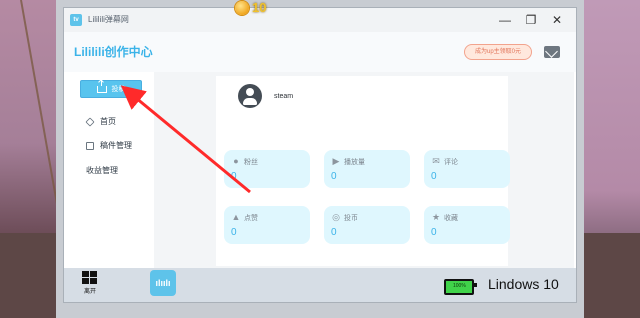  I want to click on start-button: 离开, so click(90, 283).